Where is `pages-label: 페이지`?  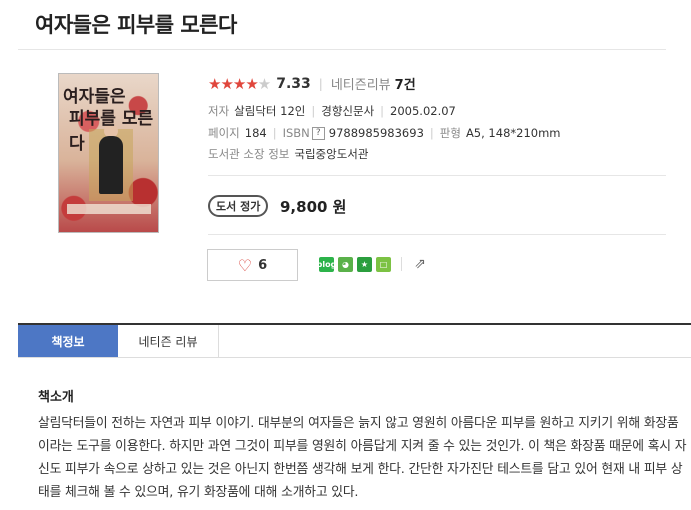
pages-label: 페이지 is located at coordinates (224, 133).